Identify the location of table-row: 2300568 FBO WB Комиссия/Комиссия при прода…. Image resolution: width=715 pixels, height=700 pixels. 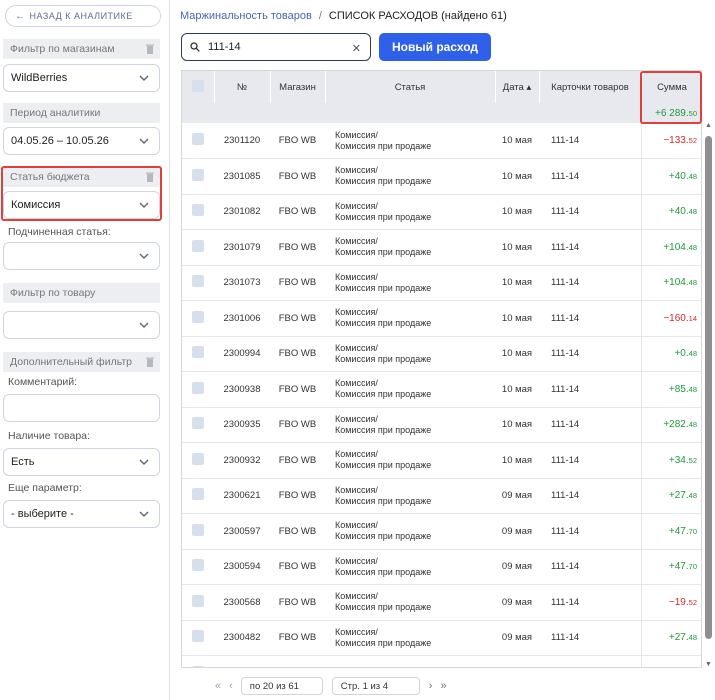
(441, 602).